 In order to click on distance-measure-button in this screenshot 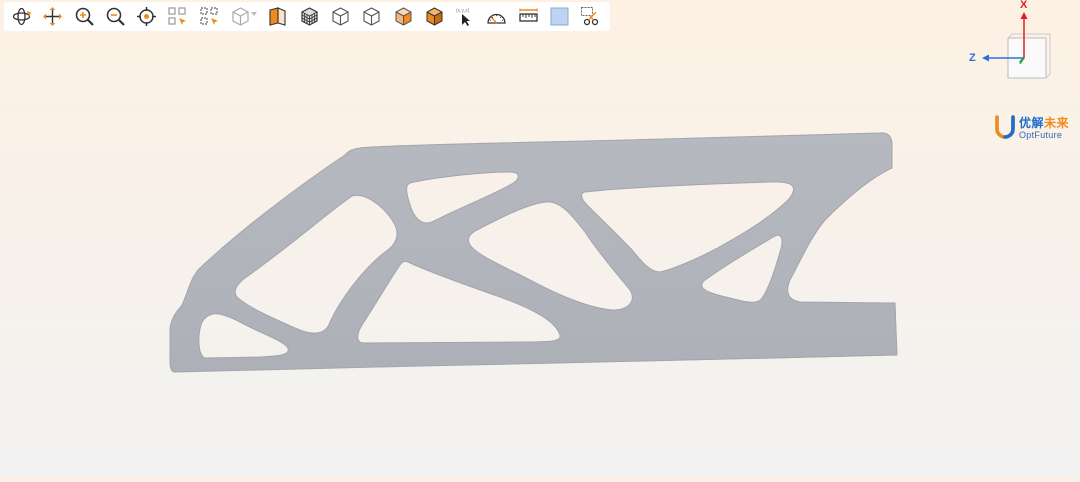, I will do `click(528, 16)`.